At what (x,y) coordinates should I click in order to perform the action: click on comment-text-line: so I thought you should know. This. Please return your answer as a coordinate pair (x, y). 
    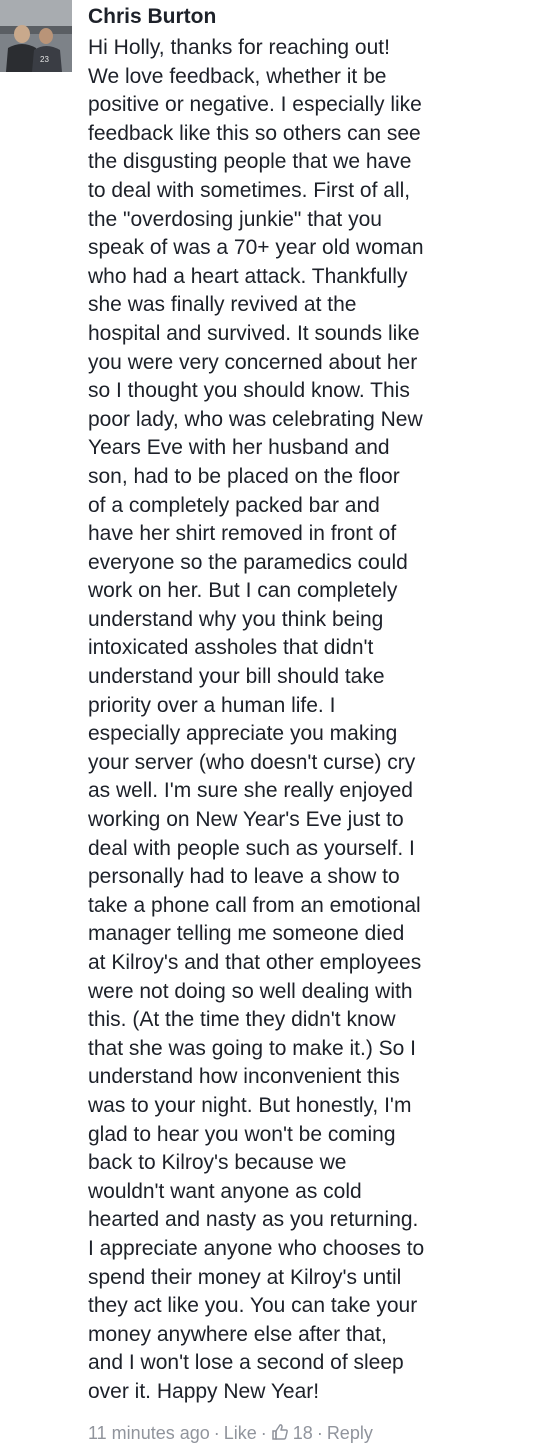
    Looking at the image, I should click on (249, 391).